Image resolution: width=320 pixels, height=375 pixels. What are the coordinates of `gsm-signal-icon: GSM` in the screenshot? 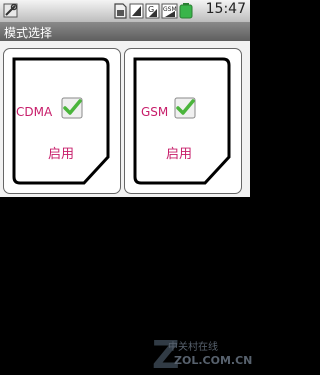 It's located at (169, 11).